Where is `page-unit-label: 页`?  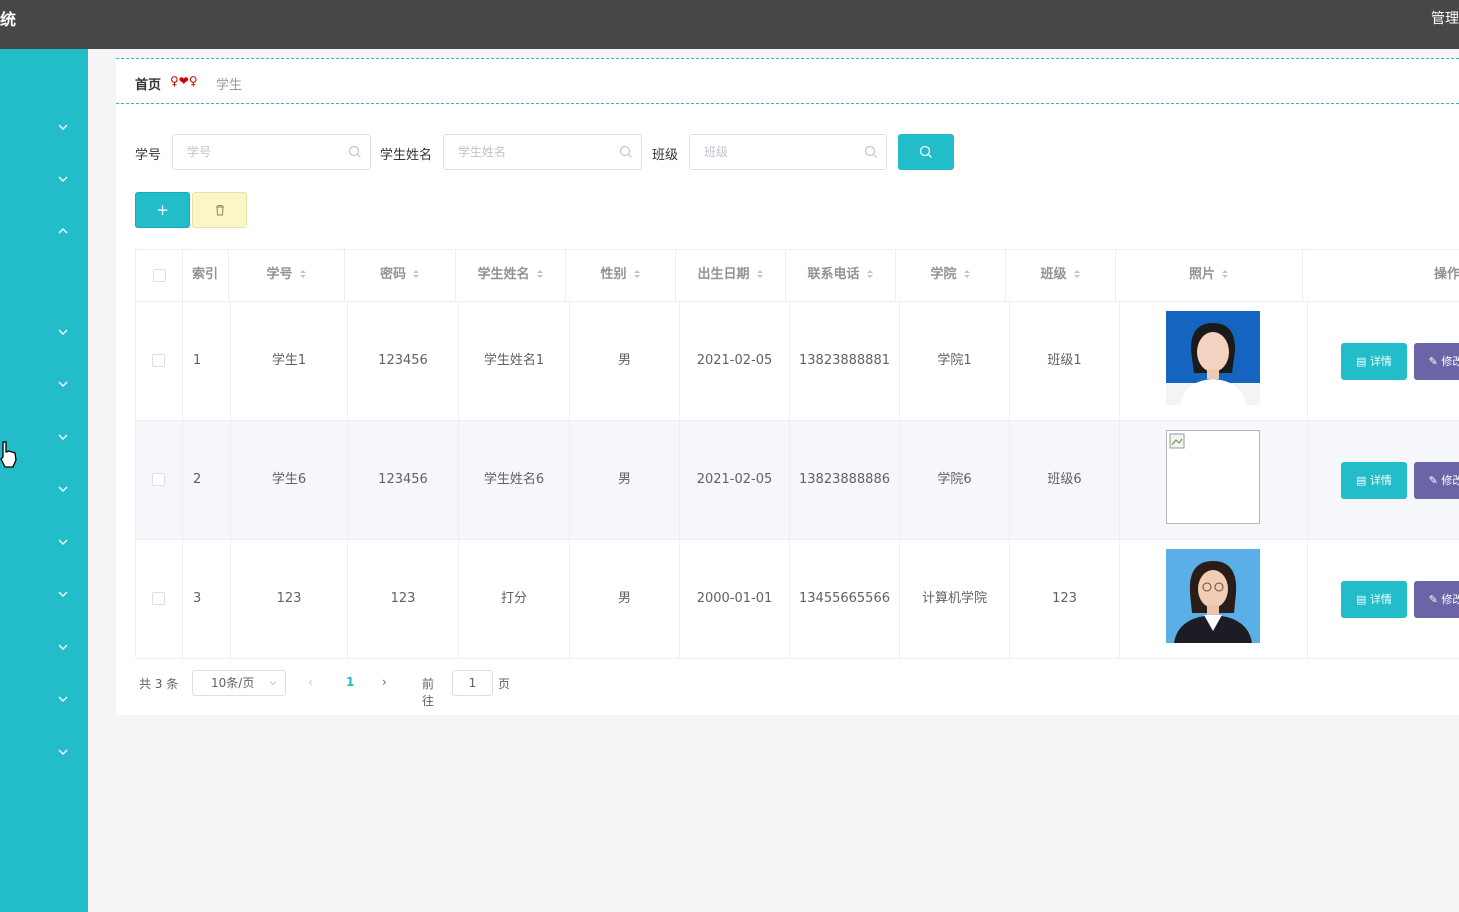
page-unit-label: 页 is located at coordinates (504, 684).